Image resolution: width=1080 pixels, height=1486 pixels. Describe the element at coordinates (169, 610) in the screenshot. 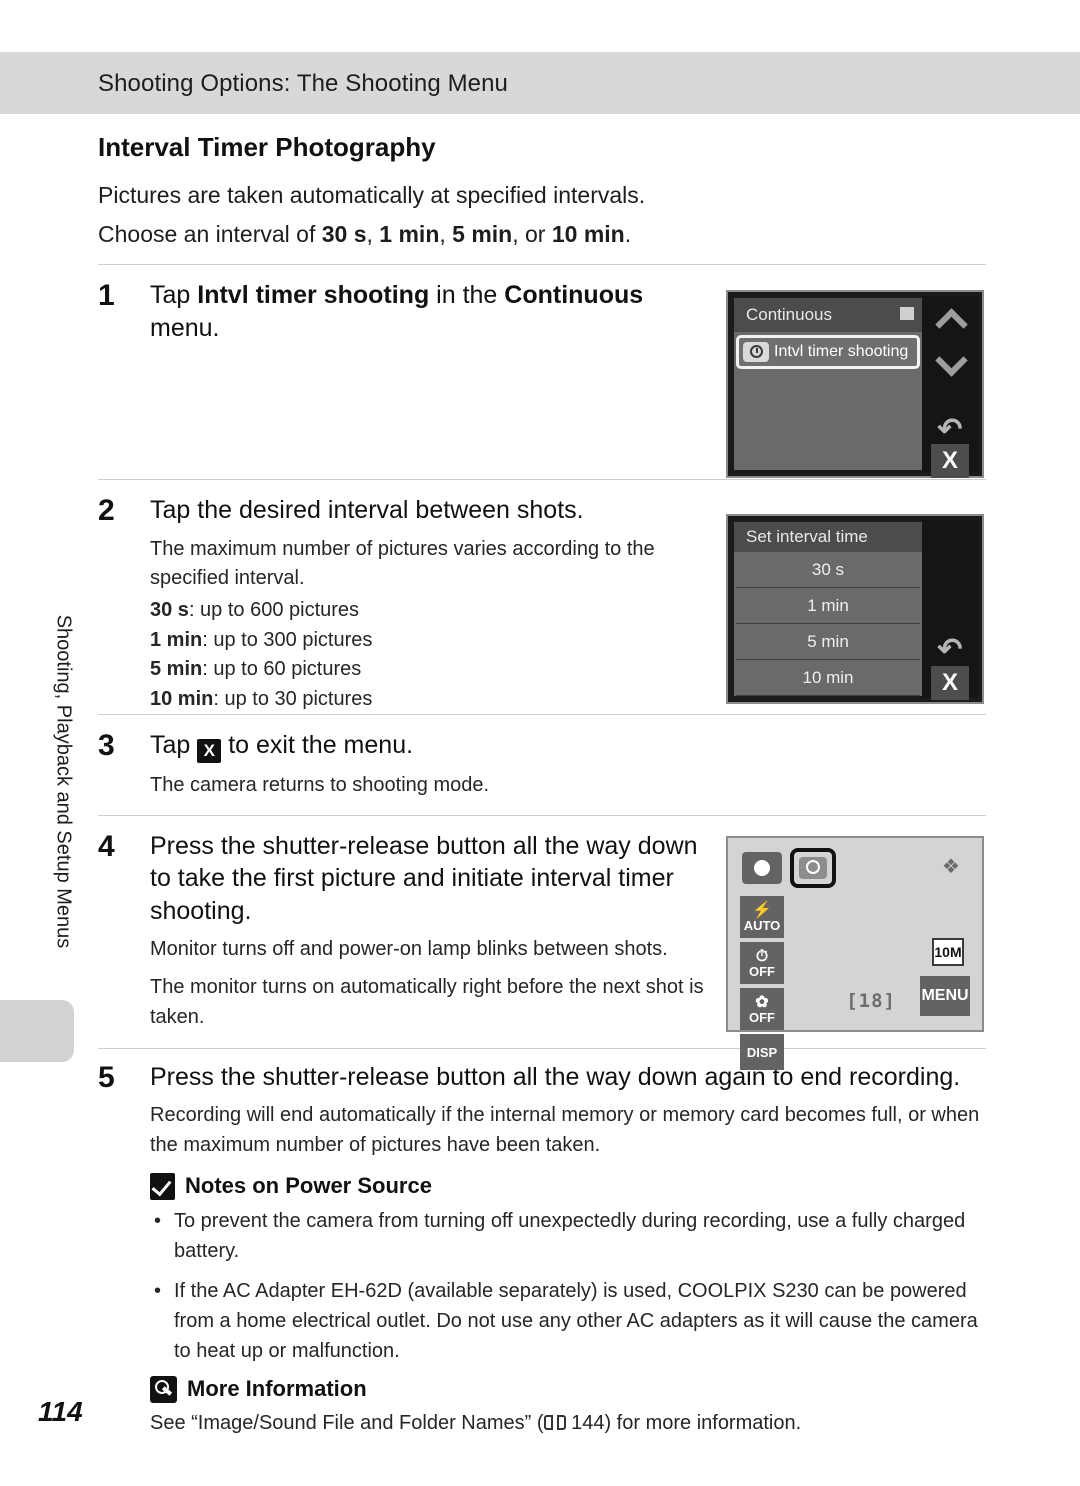

I see `interval-label-30s: 30 s` at that location.